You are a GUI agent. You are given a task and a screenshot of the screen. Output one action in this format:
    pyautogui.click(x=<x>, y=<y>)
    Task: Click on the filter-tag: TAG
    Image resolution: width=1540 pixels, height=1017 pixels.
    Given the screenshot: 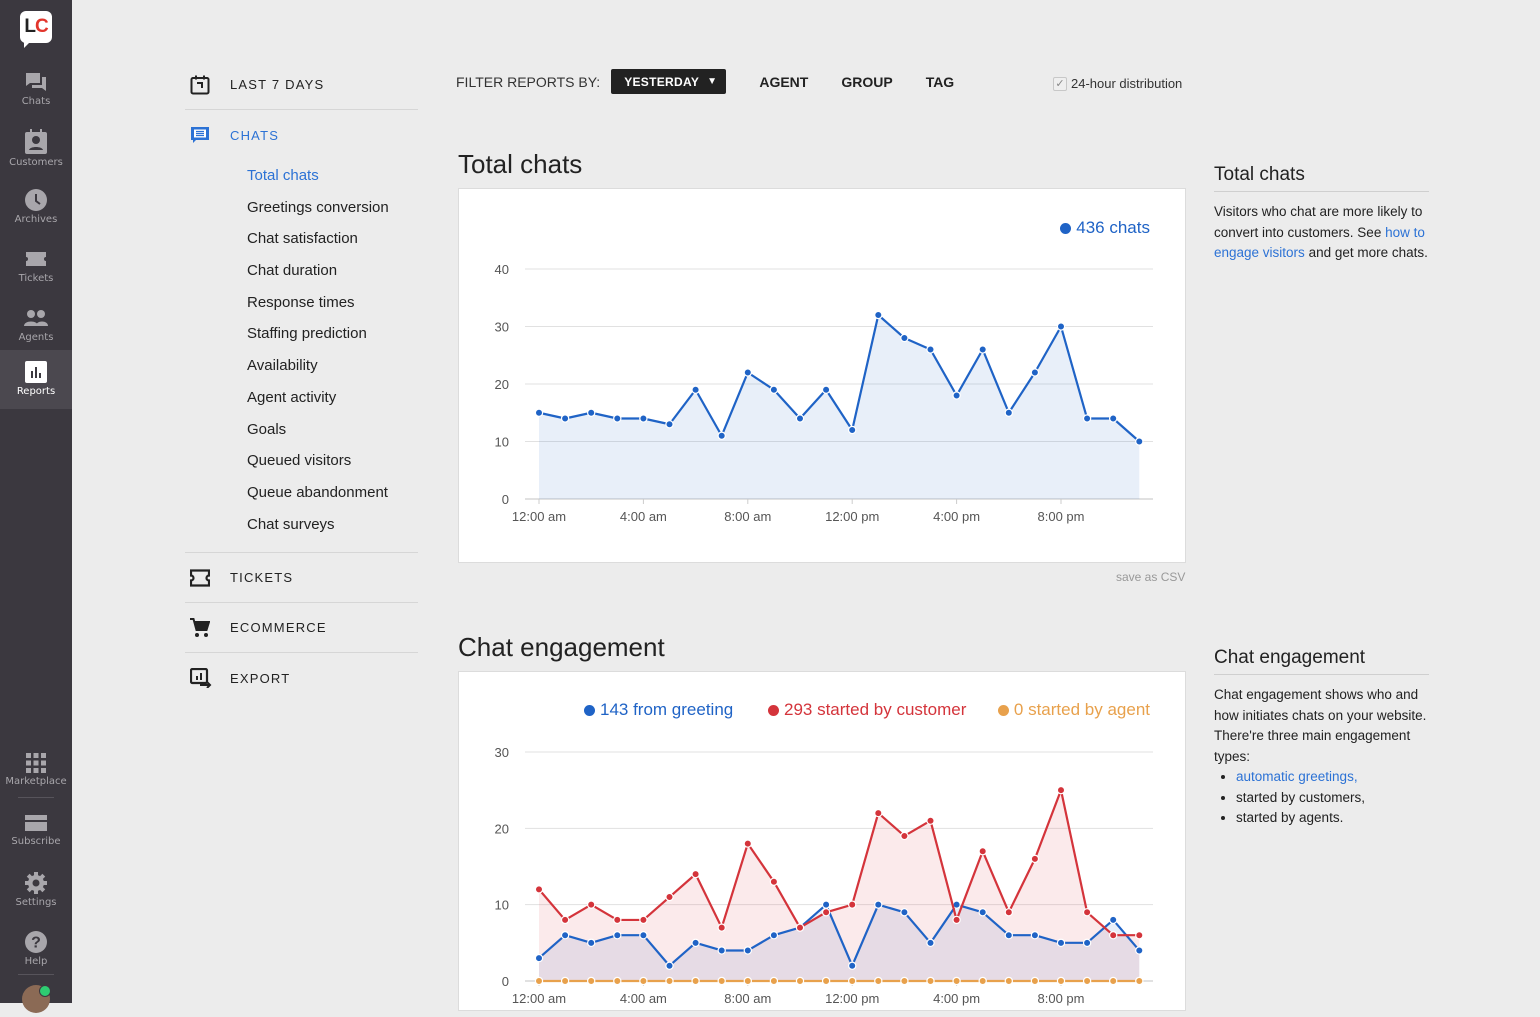 What is the action you would take?
    pyautogui.click(x=940, y=82)
    